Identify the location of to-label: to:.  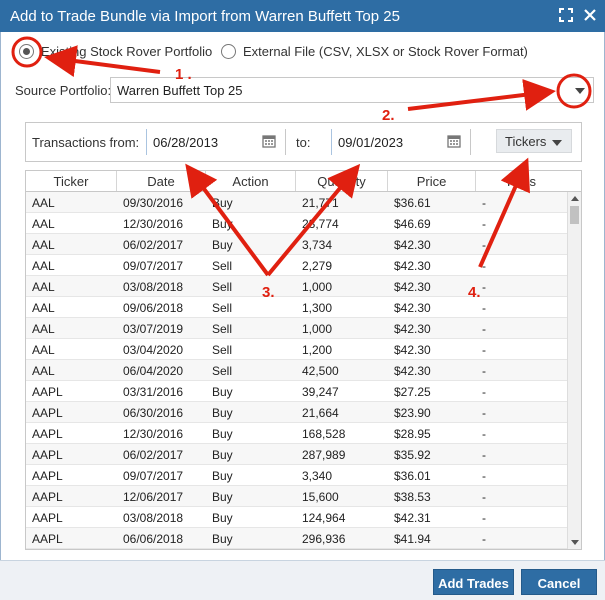
(303, 142).